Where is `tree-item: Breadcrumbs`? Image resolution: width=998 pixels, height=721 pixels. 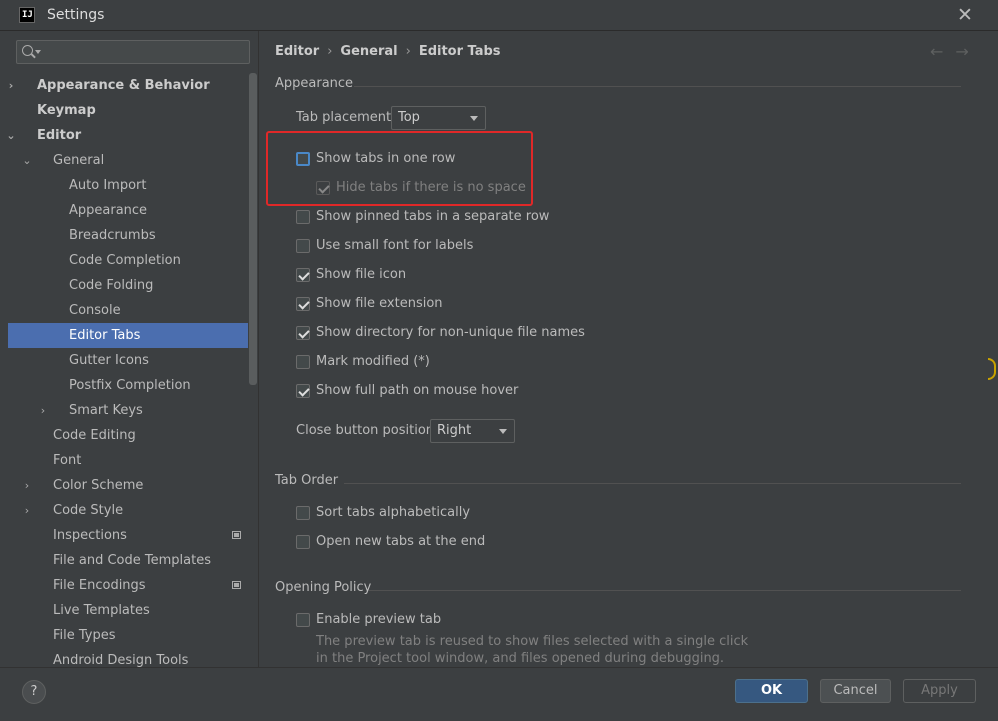
tree-item: Breadcrumbs is located at coordinates (128, 235).